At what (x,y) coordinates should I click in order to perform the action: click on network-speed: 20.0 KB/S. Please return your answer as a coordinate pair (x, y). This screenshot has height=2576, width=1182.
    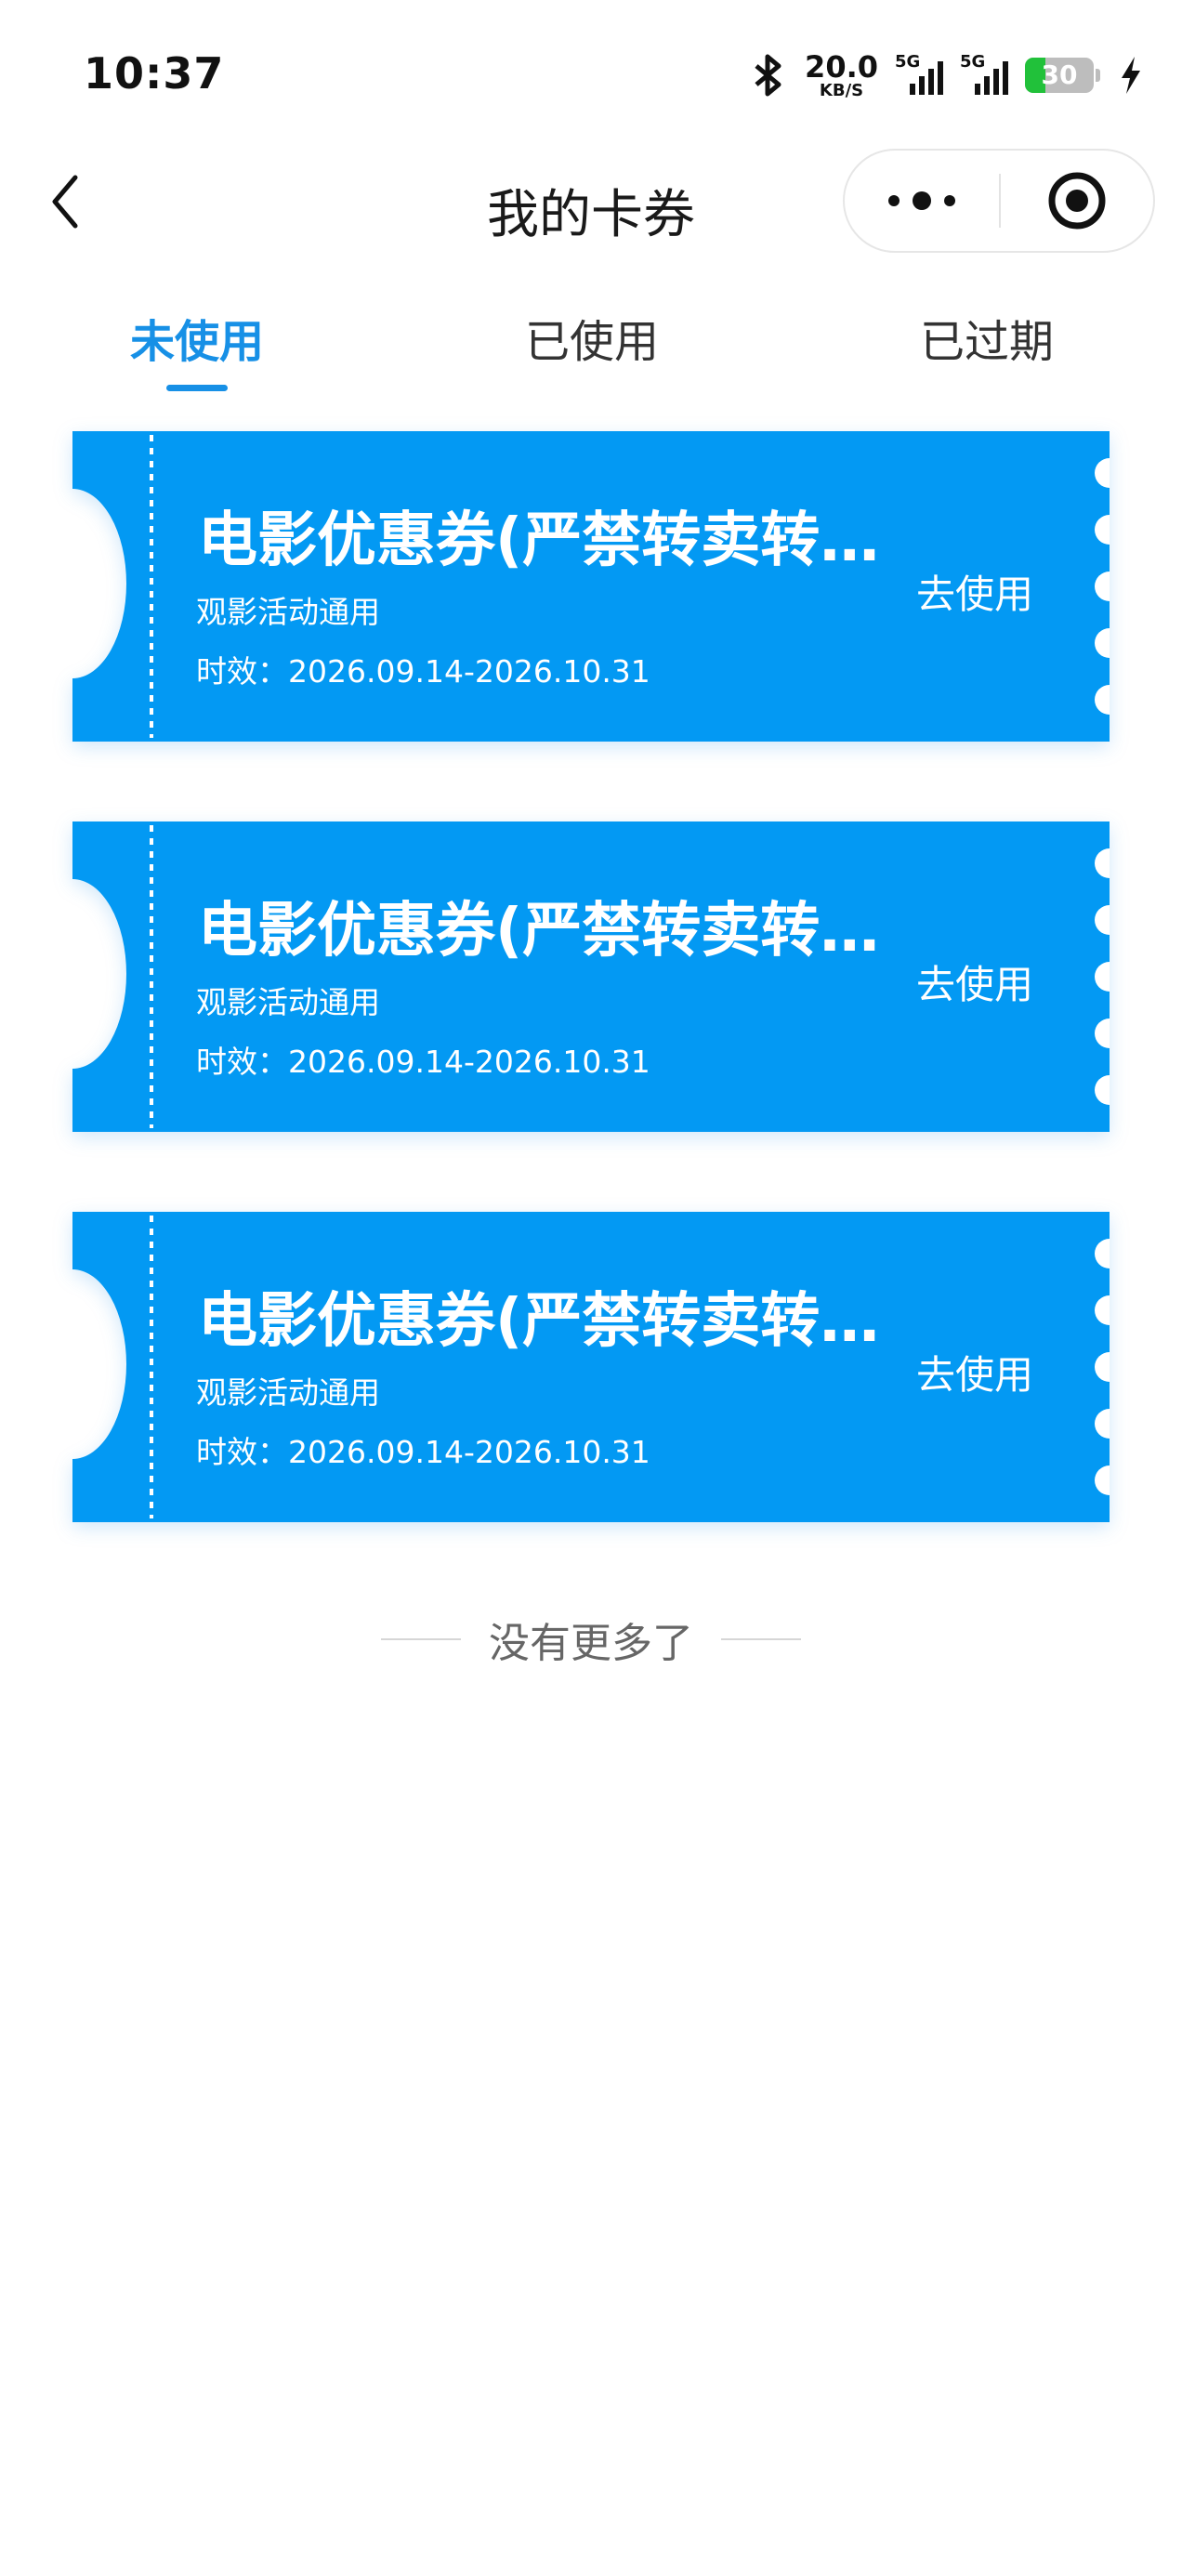
    Looking at the image, I should click on (841, 75).